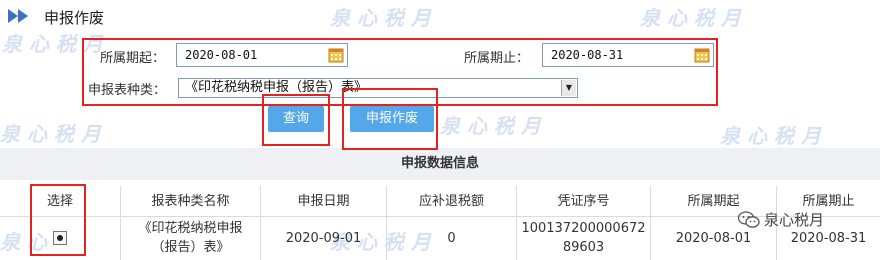 Image resolution: width=880 pixels, height=260 pixels. Describe the element at coordinates (628, 55) in the screenshot. I see `end-date-input: 2020-08-31` at that location.